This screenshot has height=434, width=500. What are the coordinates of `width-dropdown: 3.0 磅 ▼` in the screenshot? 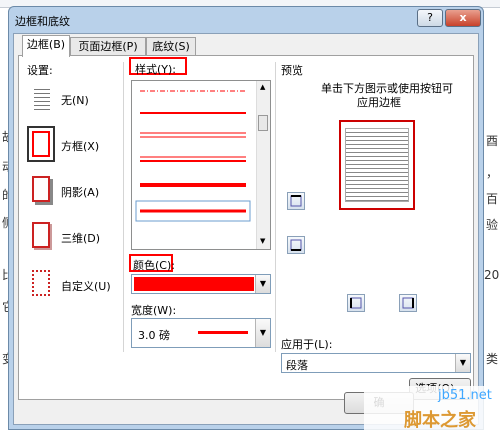 It's located at (201, 333).